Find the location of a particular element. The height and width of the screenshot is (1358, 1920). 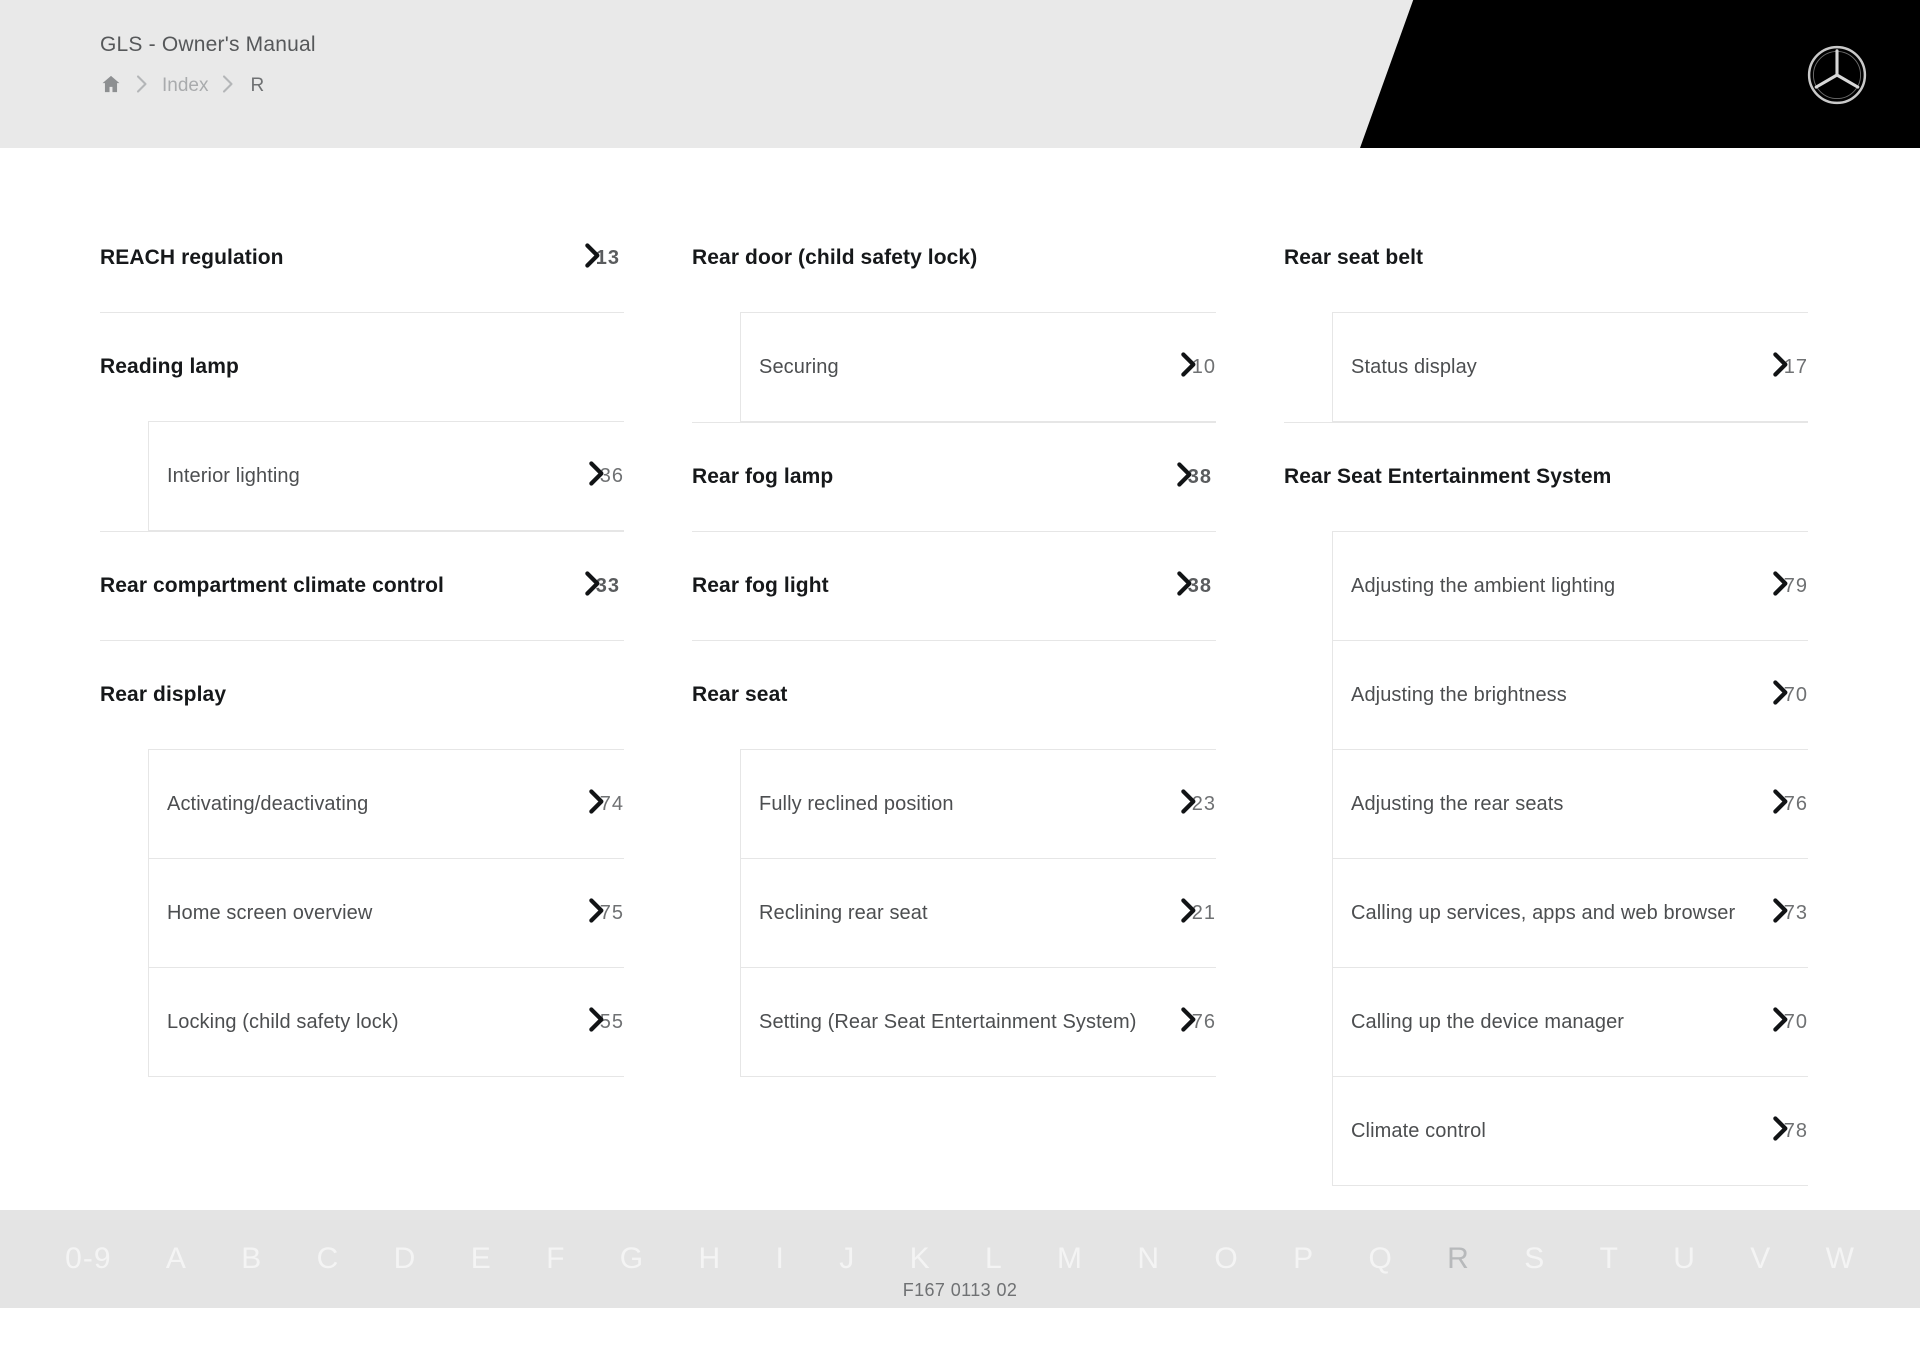

index-entry-main: Rear fog light 38 is located at coordinates (954, 585).